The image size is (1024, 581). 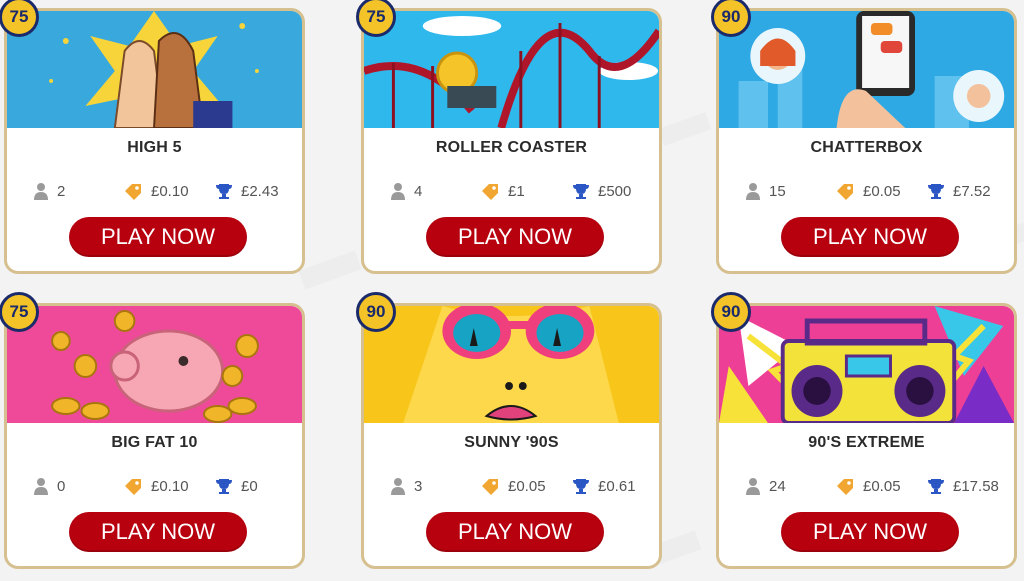 I want to click on game-art-sunglasses-face, so click(x=511, y=364).